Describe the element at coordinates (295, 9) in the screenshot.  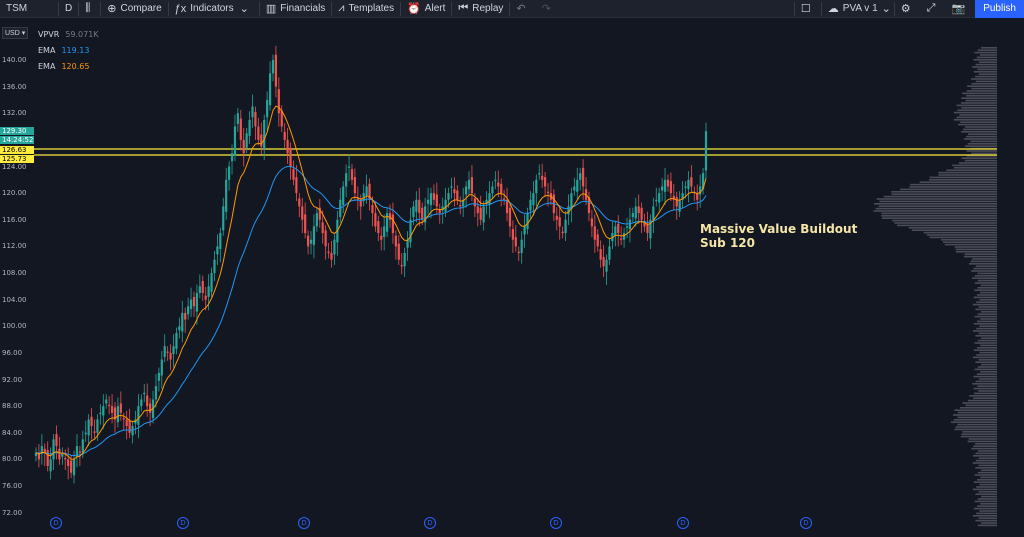
I see `financials-button: ▥ Financials` at that location.